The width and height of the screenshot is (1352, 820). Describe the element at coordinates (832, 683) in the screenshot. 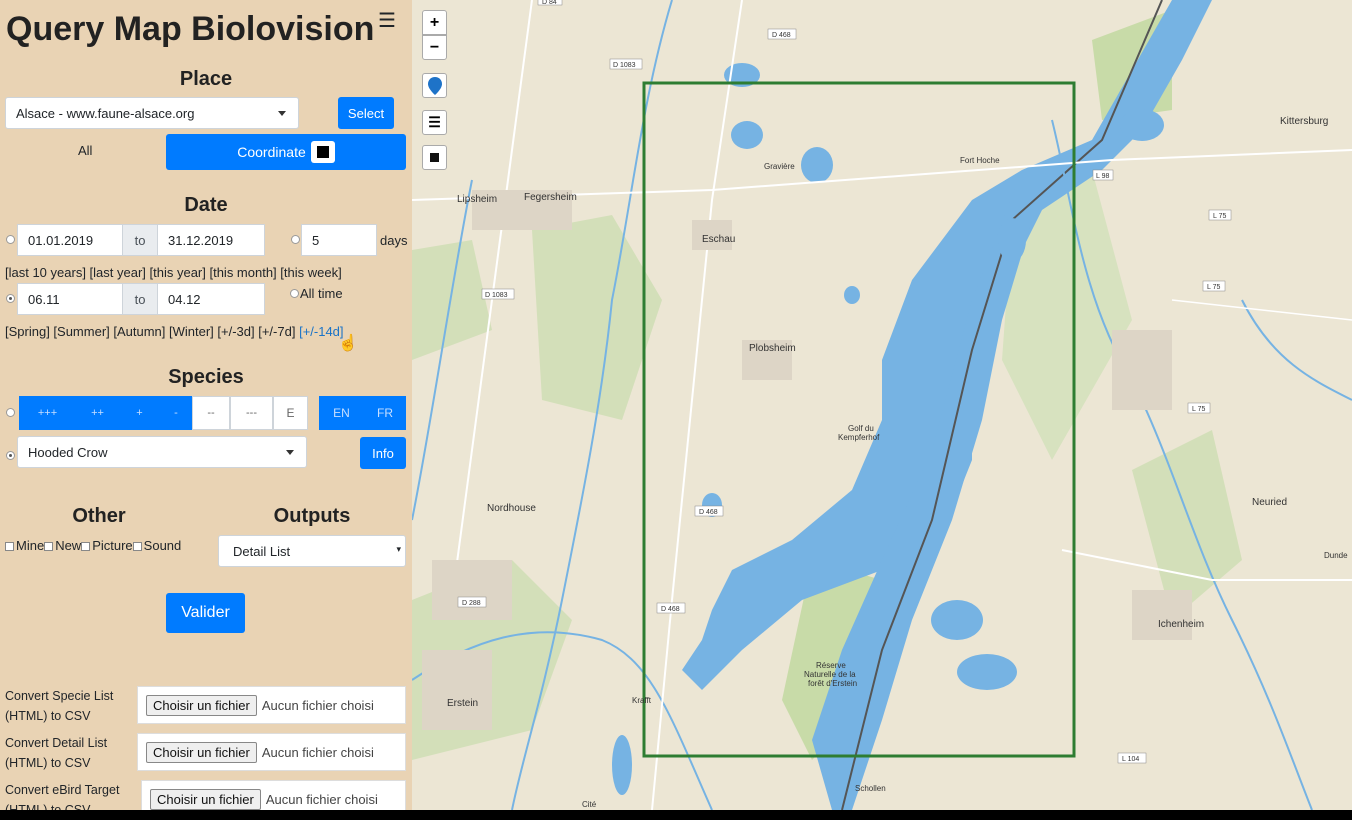

I see `place-label: forêt d'Erstein` at that location.